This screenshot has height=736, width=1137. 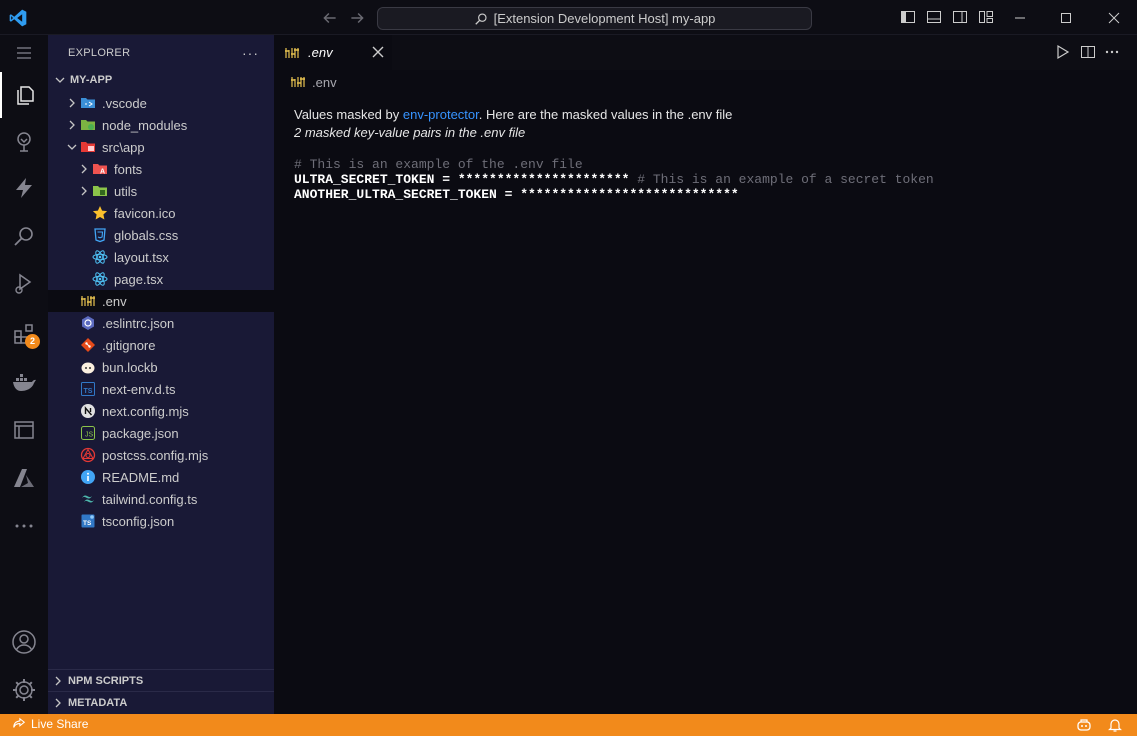 What do you see at coordinates (60, 724) in the screenshot?
I see `live-share-label: Live Share` at bounding box center [60, 724].